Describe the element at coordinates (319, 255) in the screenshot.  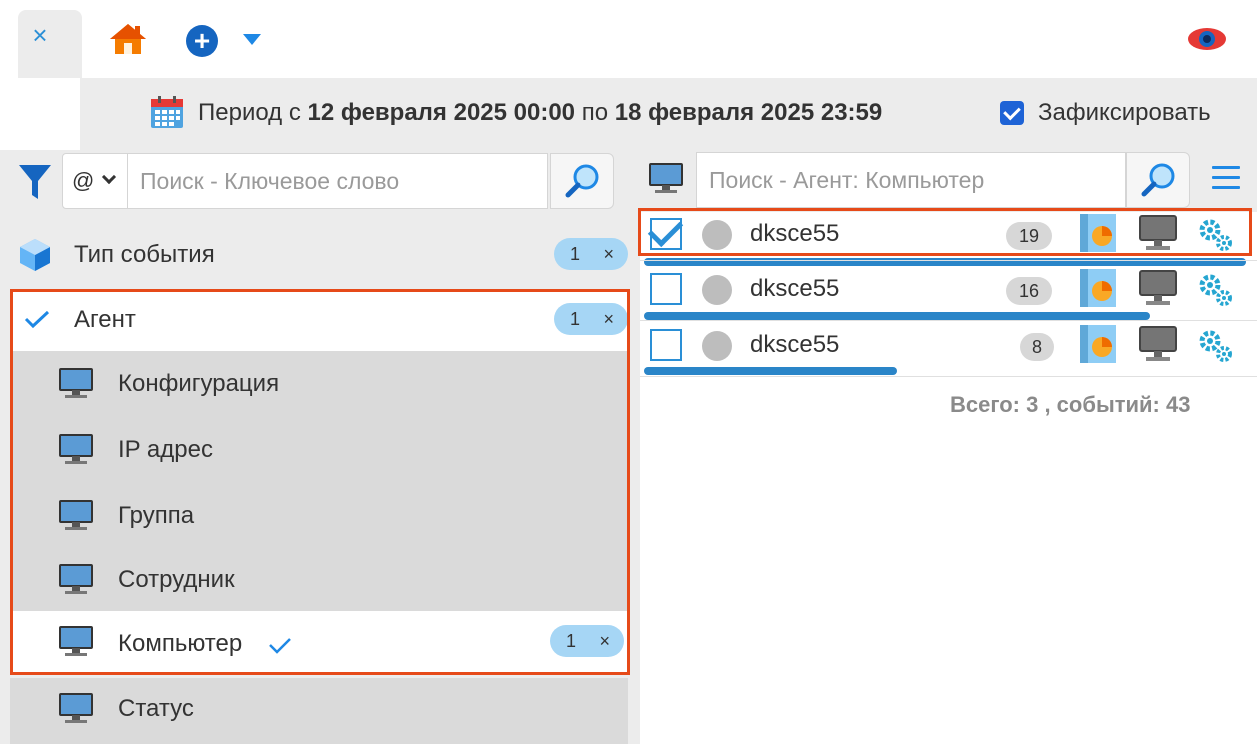
I see `filter-item-event-type: Тип события 1 ×` at that location.